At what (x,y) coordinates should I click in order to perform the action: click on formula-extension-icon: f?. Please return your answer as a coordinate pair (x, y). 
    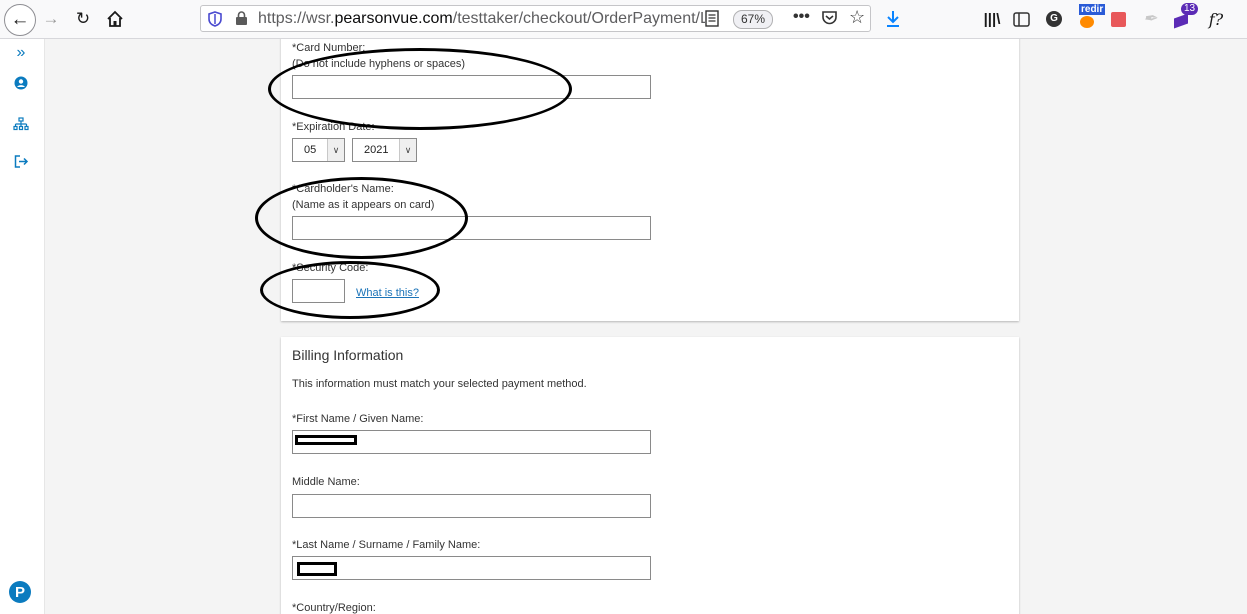
    Looking at the image, I should click on (1216, 19).